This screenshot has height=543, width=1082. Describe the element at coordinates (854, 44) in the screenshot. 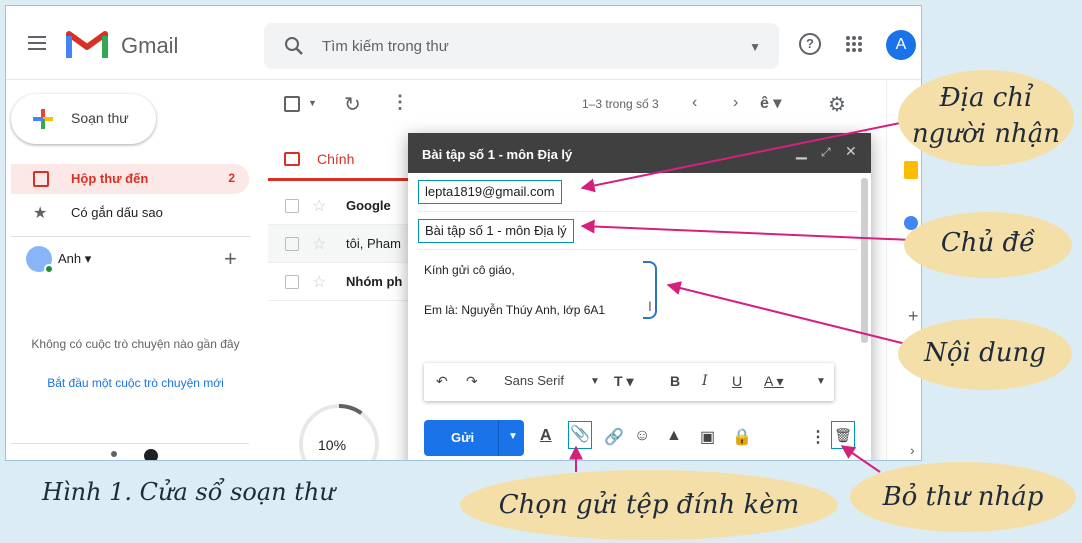

I see `apps-grid-icon` at that location.